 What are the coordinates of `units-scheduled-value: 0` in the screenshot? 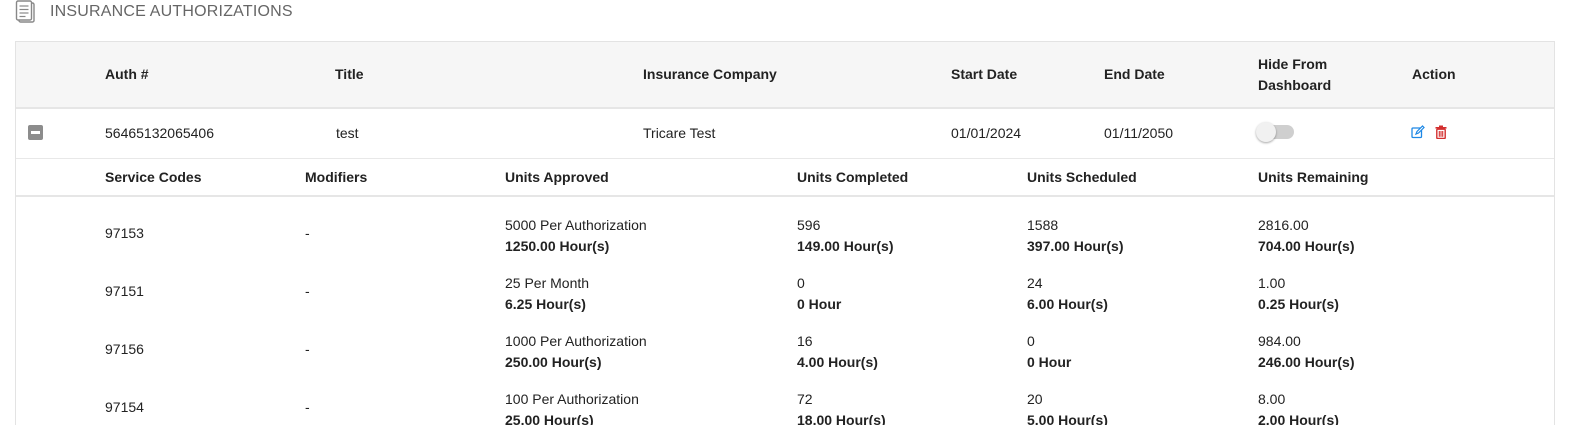 It's located at (1031, 341).